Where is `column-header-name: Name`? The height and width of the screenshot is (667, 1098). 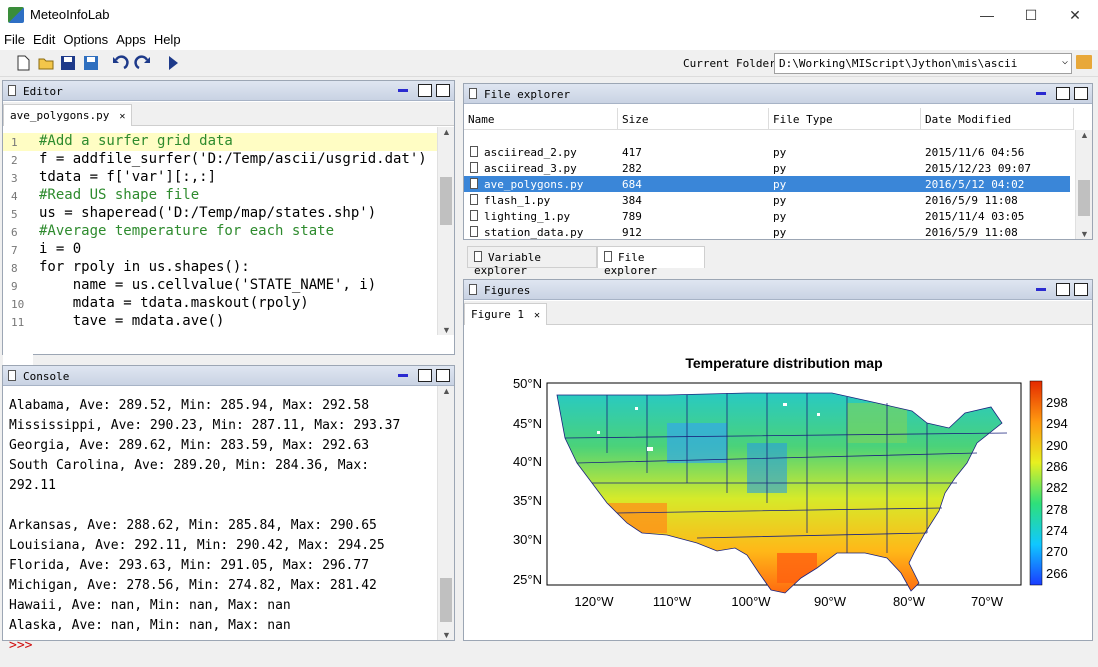 column-header-name: Name is located at coordinates (541, 119).